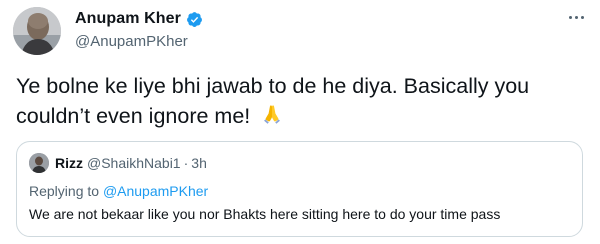 This screenshot has width=600, height=244. What do you see at coordinates (194, 19) in the screenshot?
I see `verified-badge-icon` at bounding box center [194, 19].